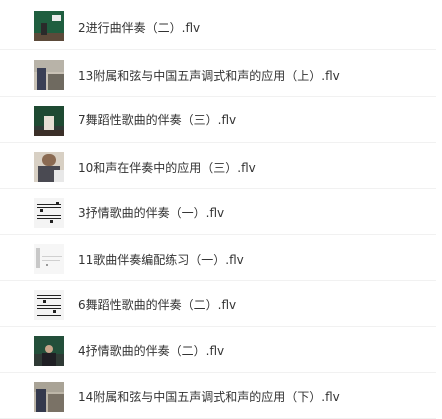  I want to click on list-item: 3抒情歌曲的伴奏（一）.flv, so click(218, 212).